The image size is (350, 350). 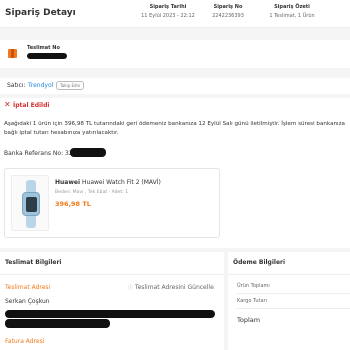 What do you see at coordinates (249, 320) in the screenshot?
I see `total-label: Toplam` at bounding box center [249, 320].